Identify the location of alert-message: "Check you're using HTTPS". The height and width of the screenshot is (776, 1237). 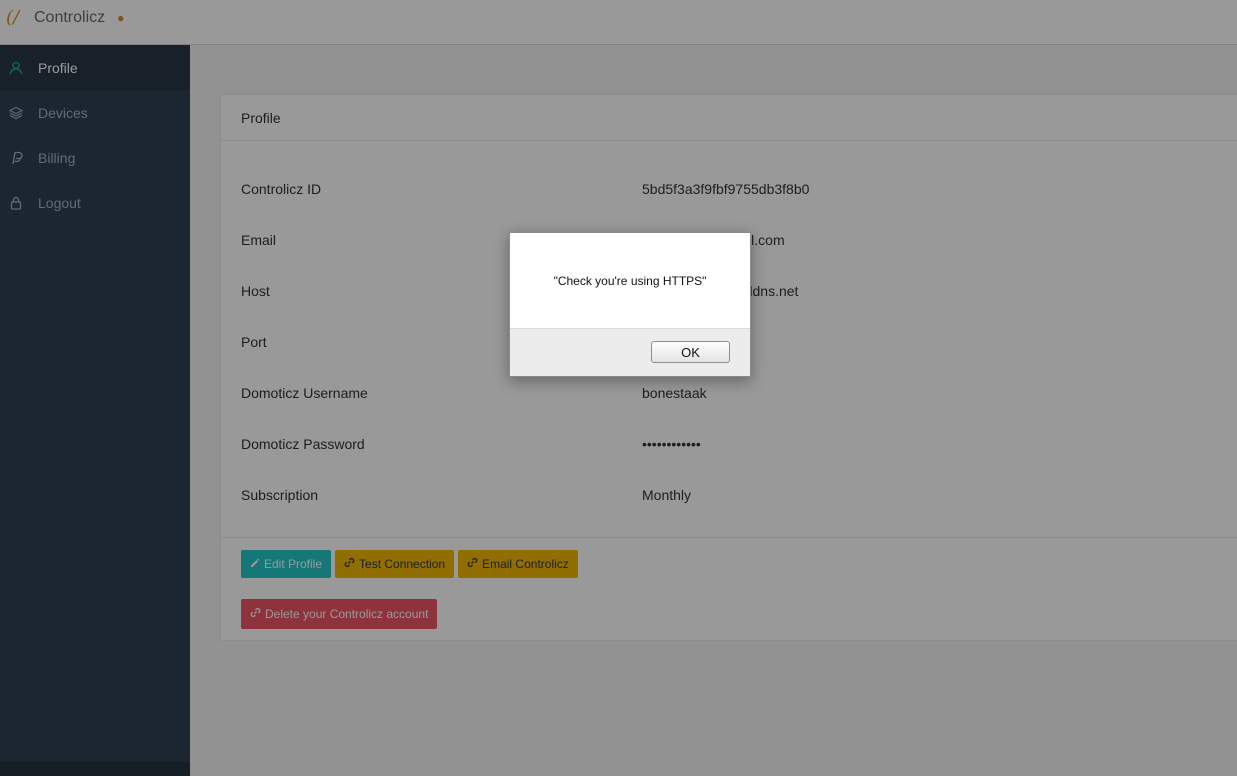
(630, 280).